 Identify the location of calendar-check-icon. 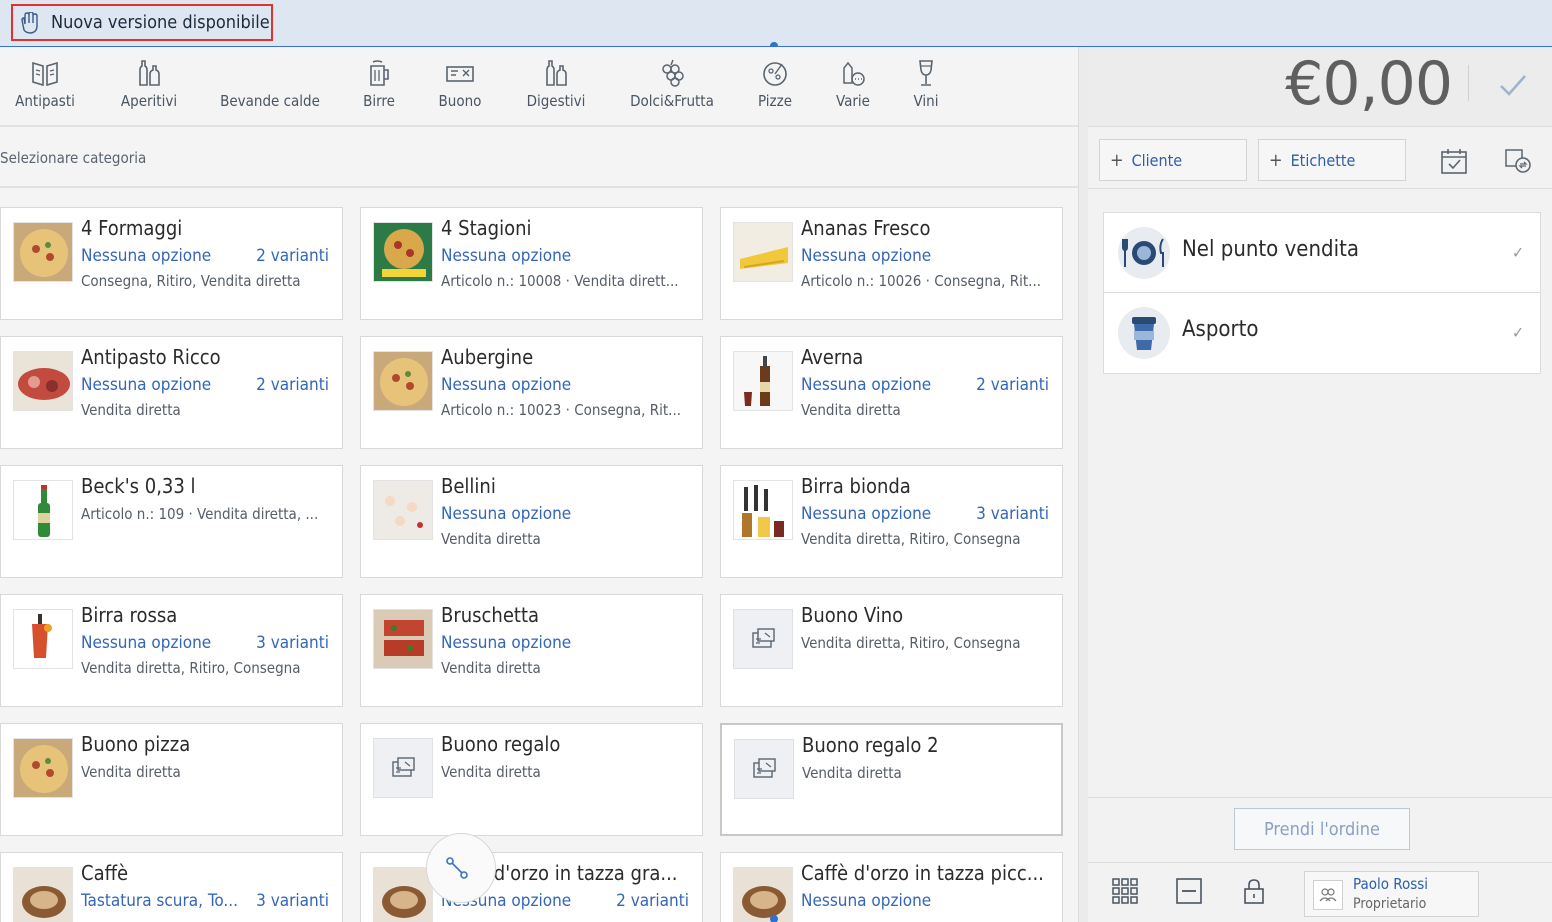
(1454, 161).